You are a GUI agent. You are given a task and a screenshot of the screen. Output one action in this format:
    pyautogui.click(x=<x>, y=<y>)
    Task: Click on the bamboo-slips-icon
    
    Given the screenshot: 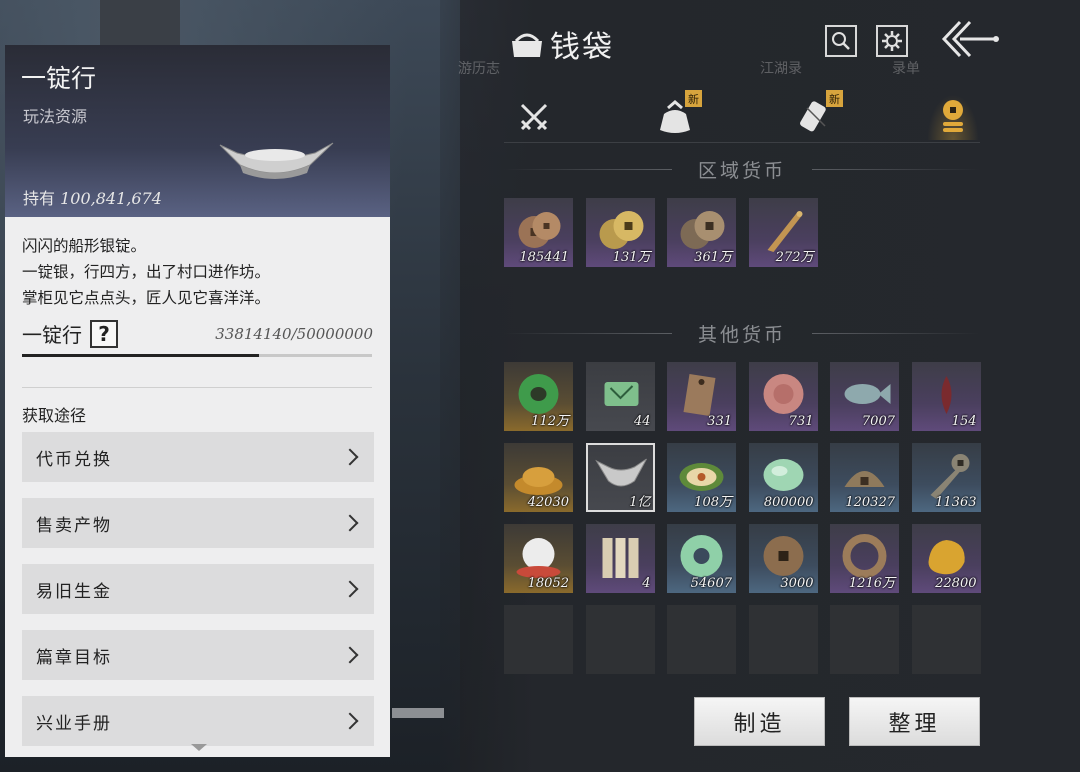 What is the action you would take?
    pyautogui.click(x=620, y=558)
    